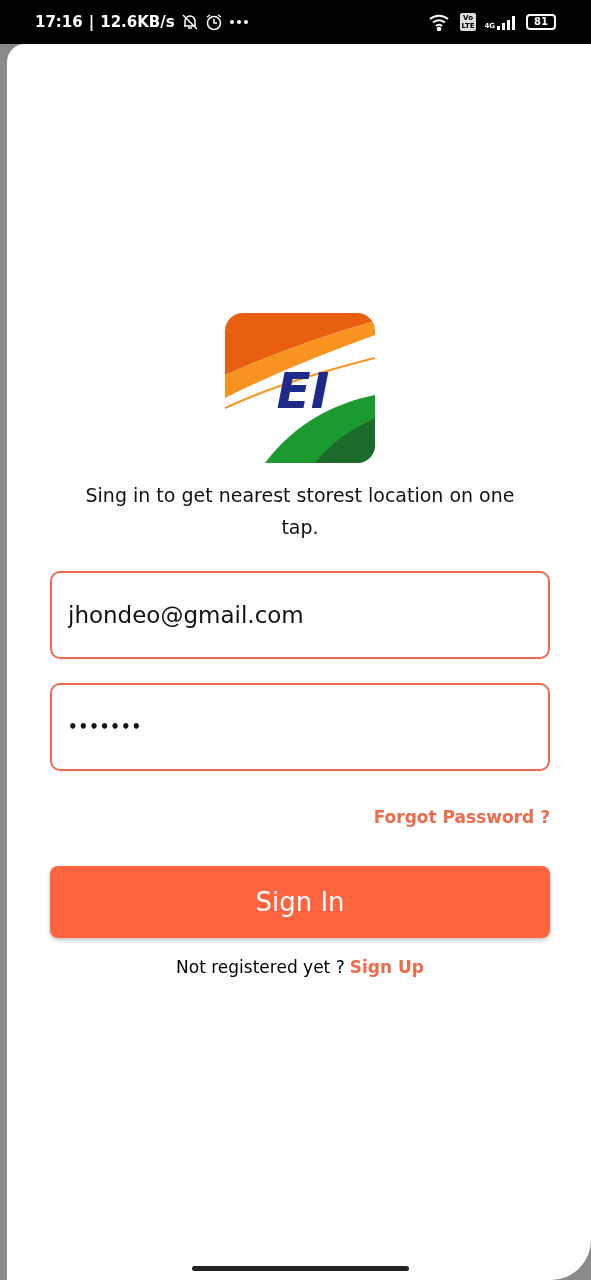 This screenshot has width=591, height=1280. Describe the element at coordinates (300, 615) in the screenshot. I see `email-field: jhondeo@gmail.com` at that location.